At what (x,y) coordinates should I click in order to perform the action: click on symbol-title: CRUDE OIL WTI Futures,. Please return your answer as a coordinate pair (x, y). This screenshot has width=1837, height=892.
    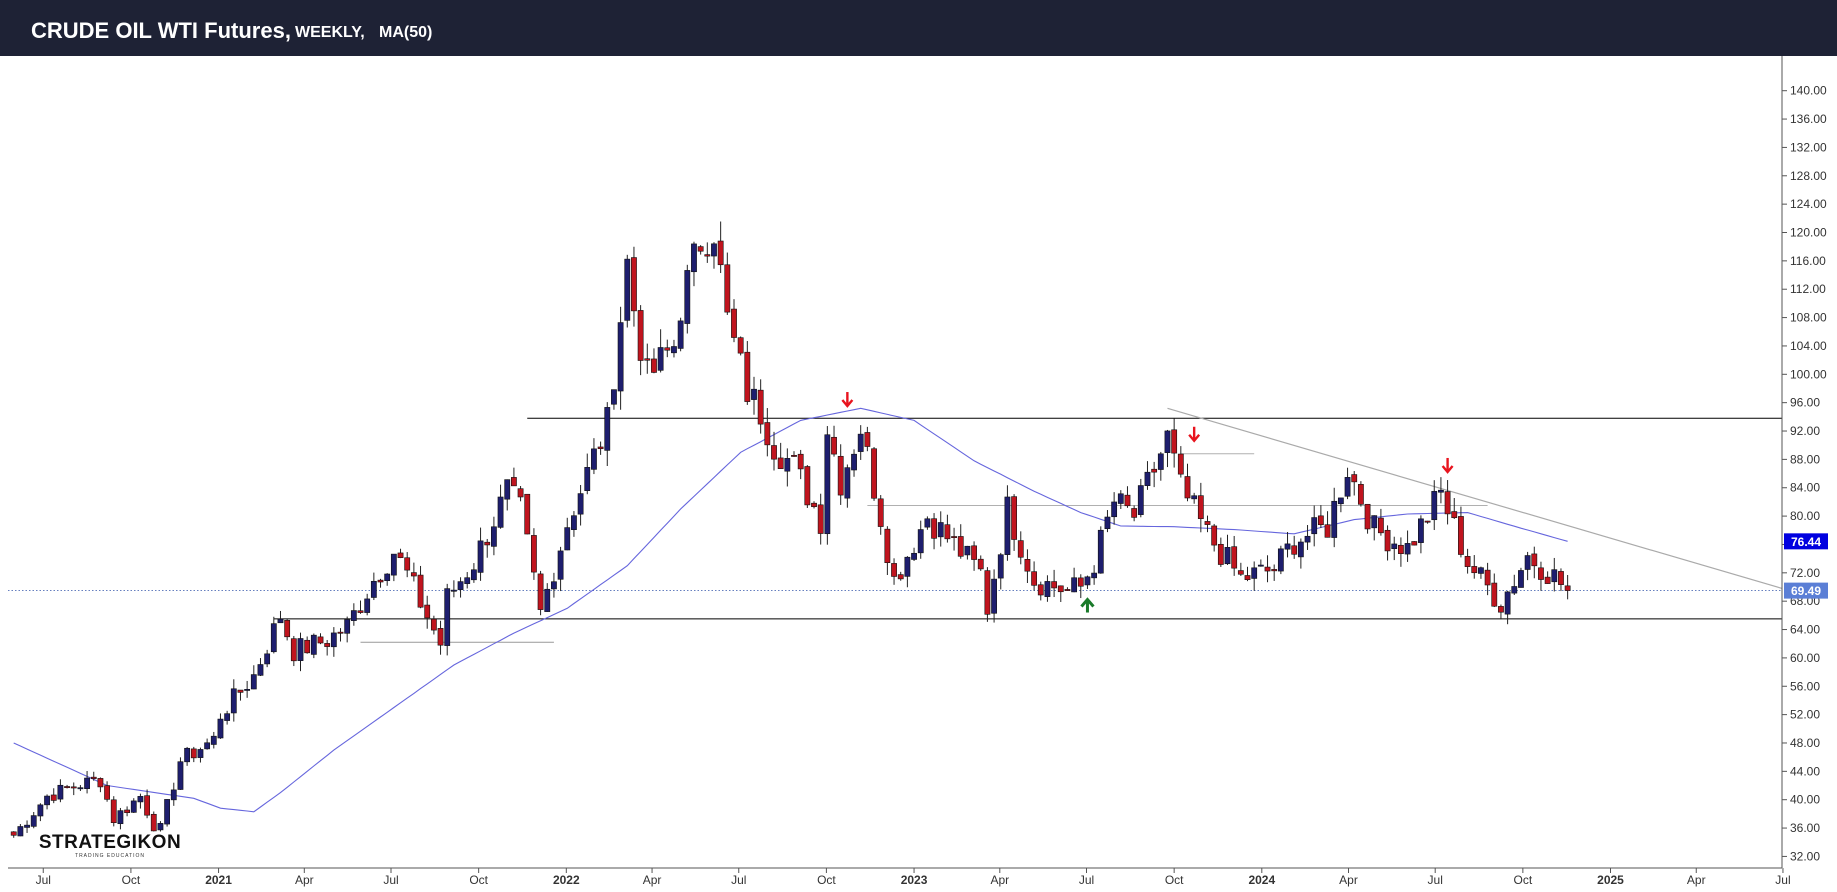
    Looking at the image, I should click on (161, 31).